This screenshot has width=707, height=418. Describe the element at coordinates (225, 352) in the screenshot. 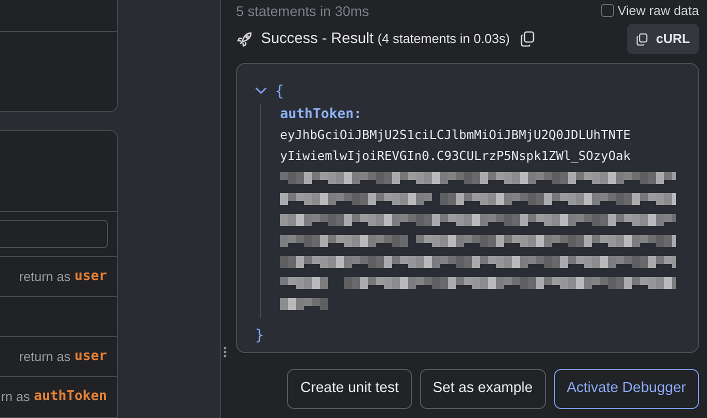

I see `resize-handle` at that location.